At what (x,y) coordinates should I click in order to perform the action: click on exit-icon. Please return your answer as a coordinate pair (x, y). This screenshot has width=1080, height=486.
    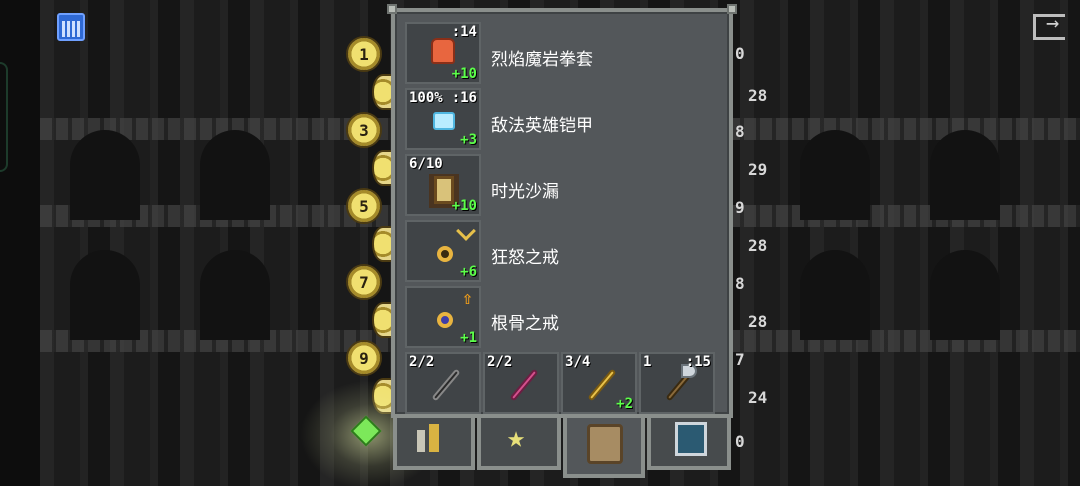
    Looking at the image, I should click on (1049, 25).